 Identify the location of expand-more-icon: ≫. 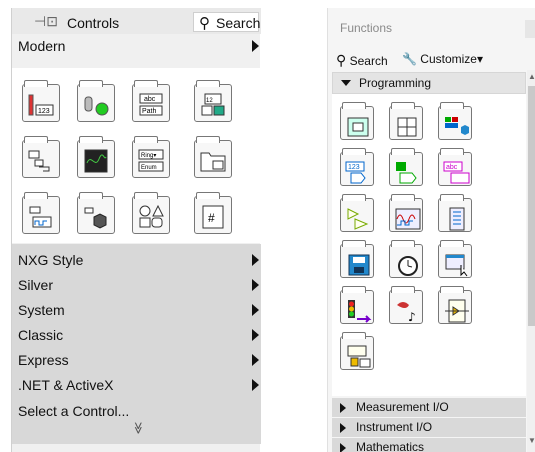
(138, 428).